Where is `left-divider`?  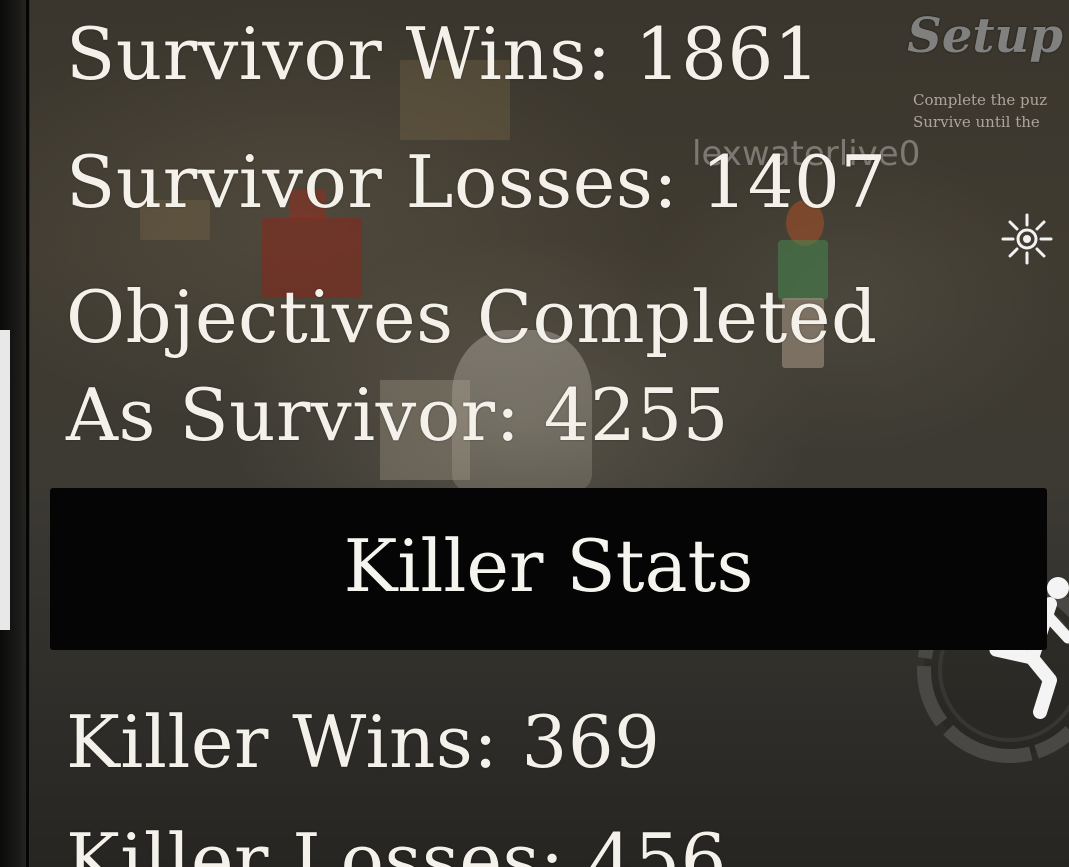 left-divider is located at coordinates (27, 433).